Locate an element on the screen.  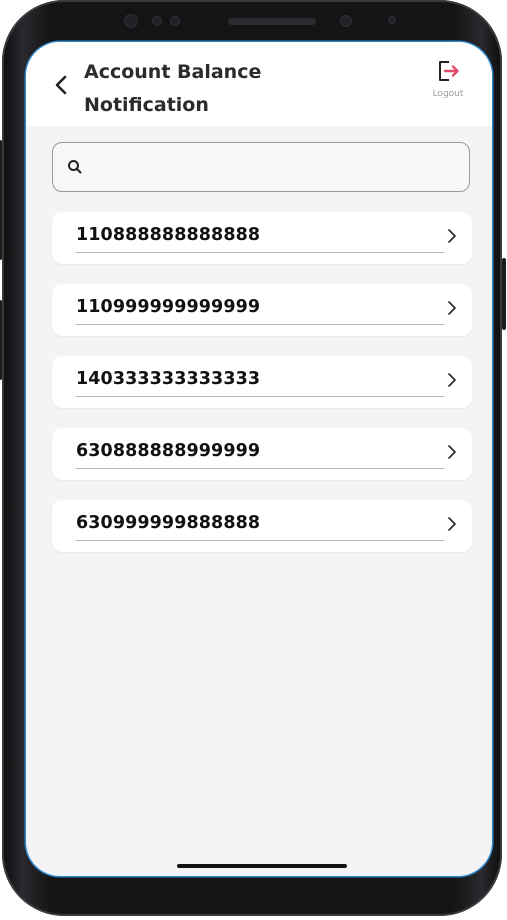
account-item: 140333333333333 is located at coordinates (262, 382).